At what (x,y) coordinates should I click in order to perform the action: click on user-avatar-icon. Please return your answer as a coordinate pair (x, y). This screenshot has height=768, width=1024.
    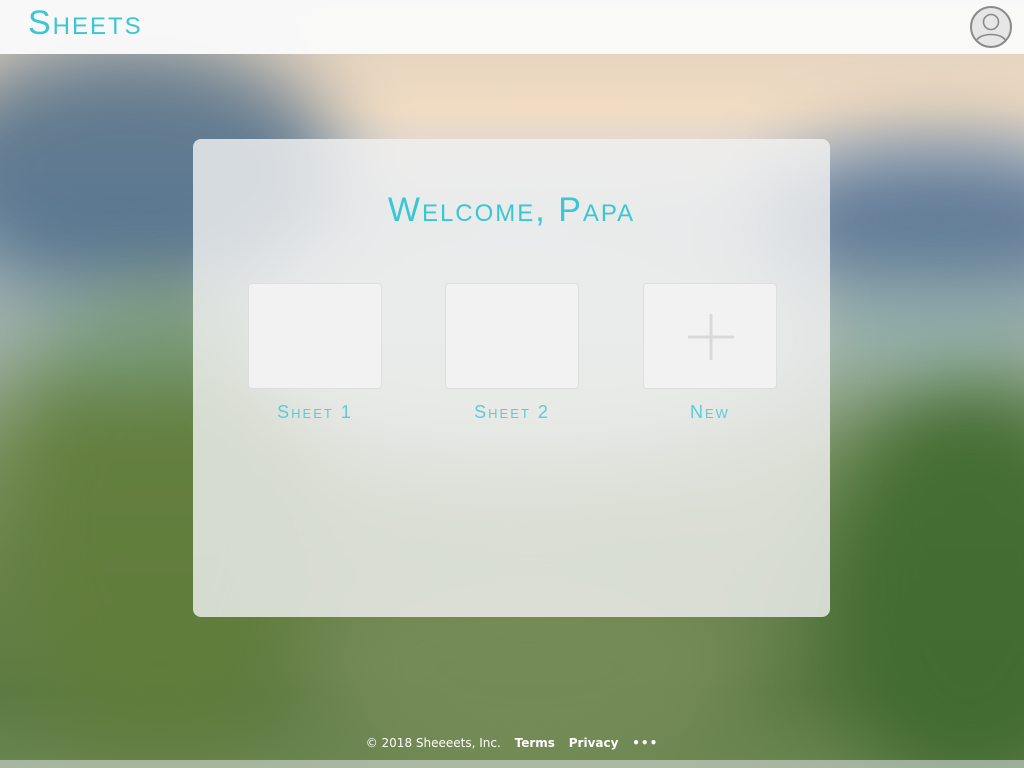
    Looking at the image, I should click on (991, 27).